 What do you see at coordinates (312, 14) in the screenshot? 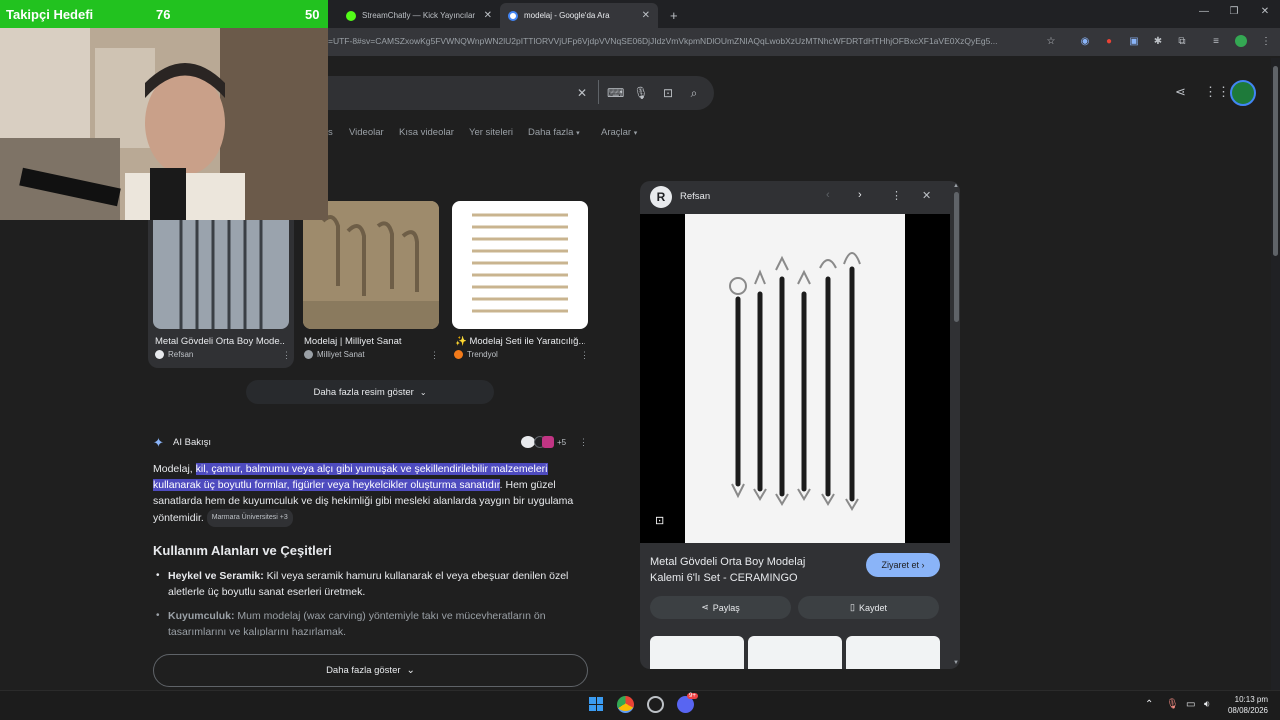
I see `follower-goal-target: 50` at bounding box center [312, 14].